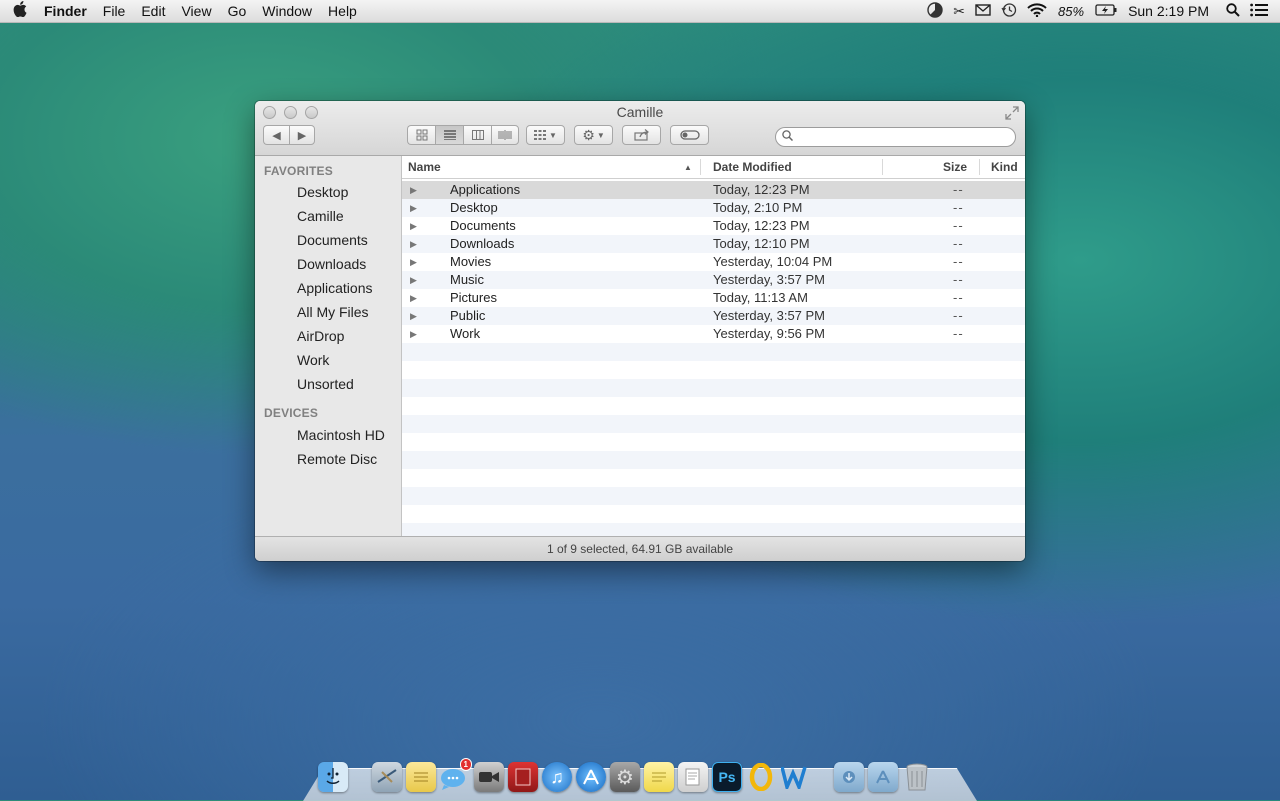  Describe the element at coordinates (196, 11) in the screenshot. I see `menu-view: View` at that location.